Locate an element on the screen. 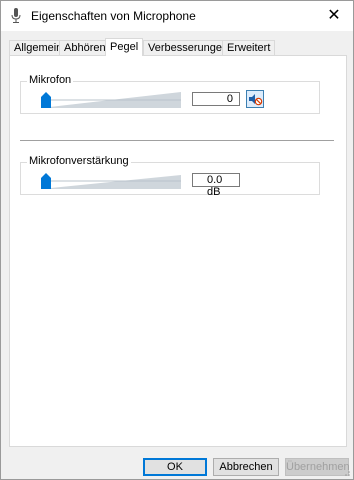  tab-verbesserungen: Verbesserungen is located at coordinates (188, 47).